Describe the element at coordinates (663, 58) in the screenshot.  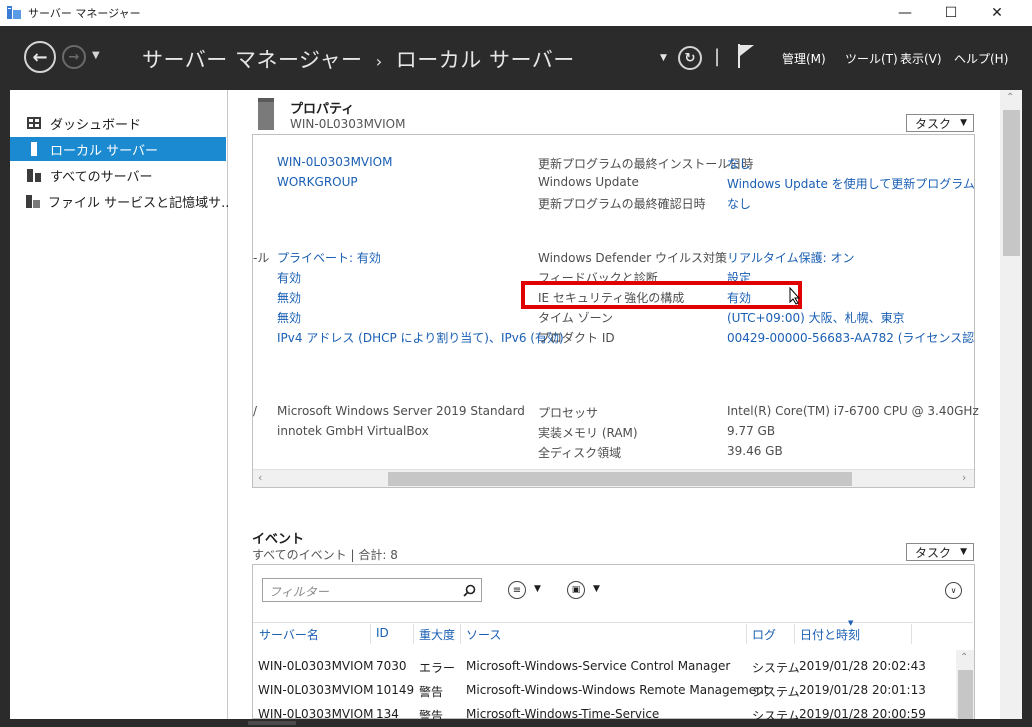
I see `refresh-dropdown-icon: ▼` at that location.